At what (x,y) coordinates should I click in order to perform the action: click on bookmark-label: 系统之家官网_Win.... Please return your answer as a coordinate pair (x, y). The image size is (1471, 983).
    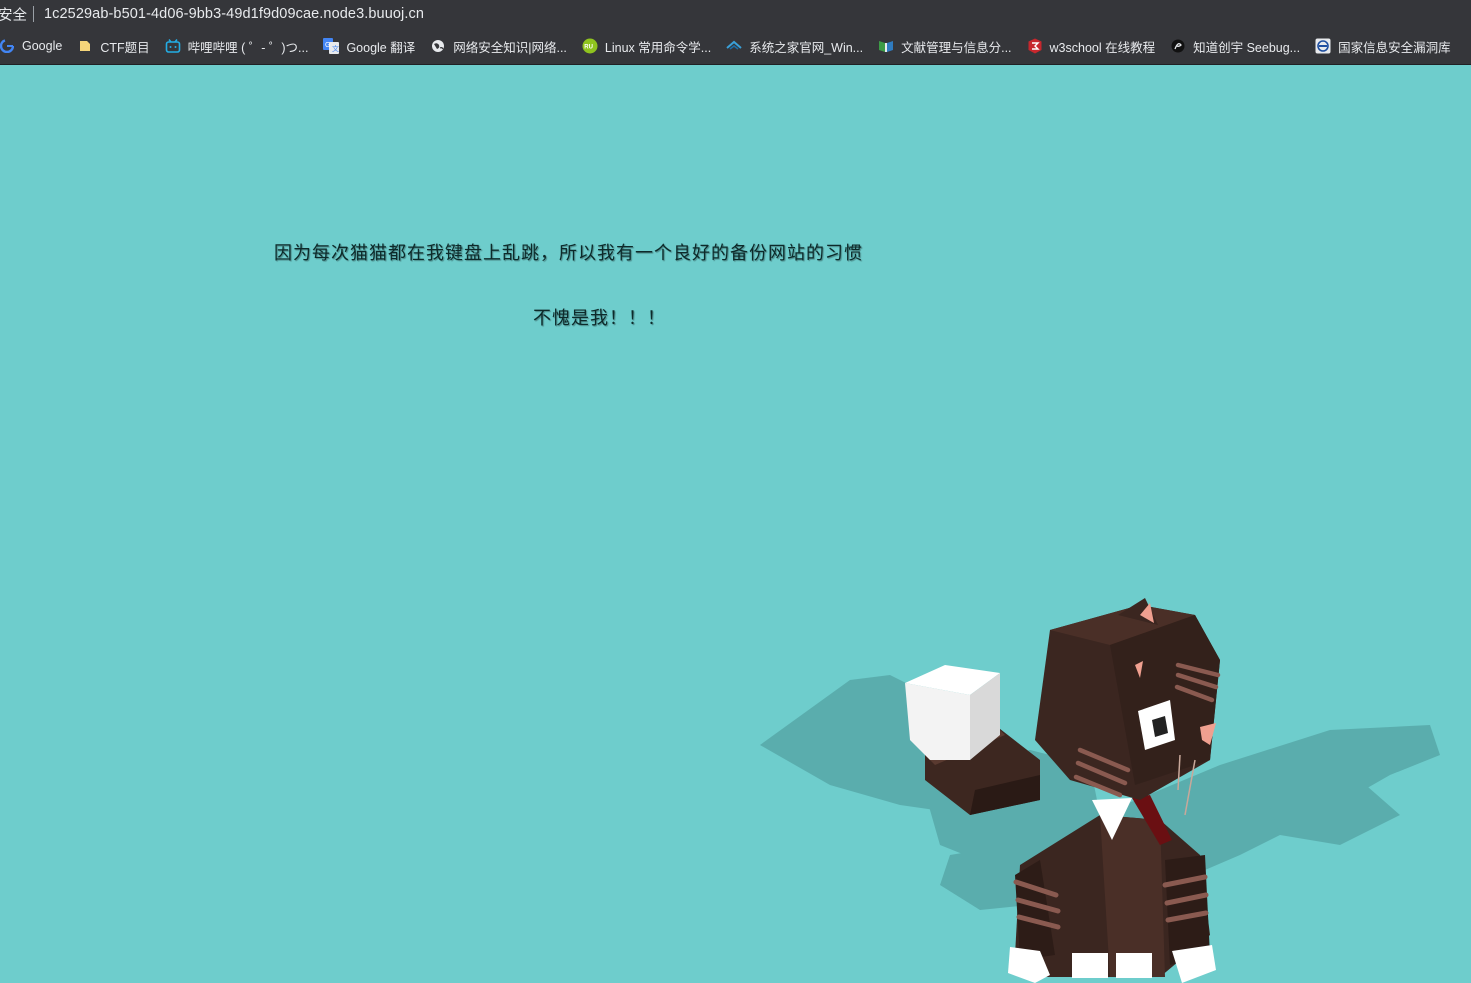
    Looking at the image, I should click on (806, 47).